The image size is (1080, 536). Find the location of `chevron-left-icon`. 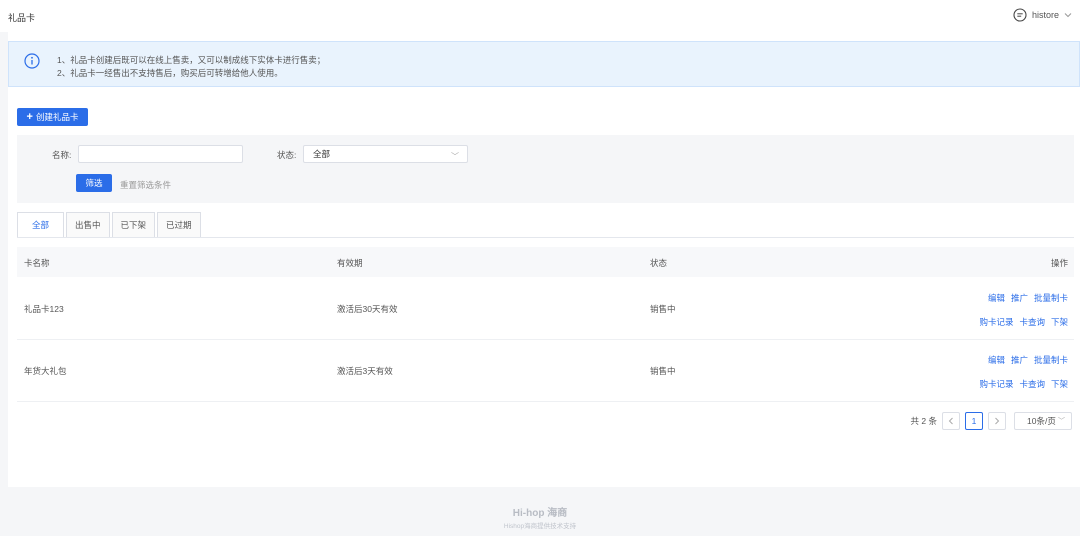

chevron-left-icon is located at coordinates (950, 421).